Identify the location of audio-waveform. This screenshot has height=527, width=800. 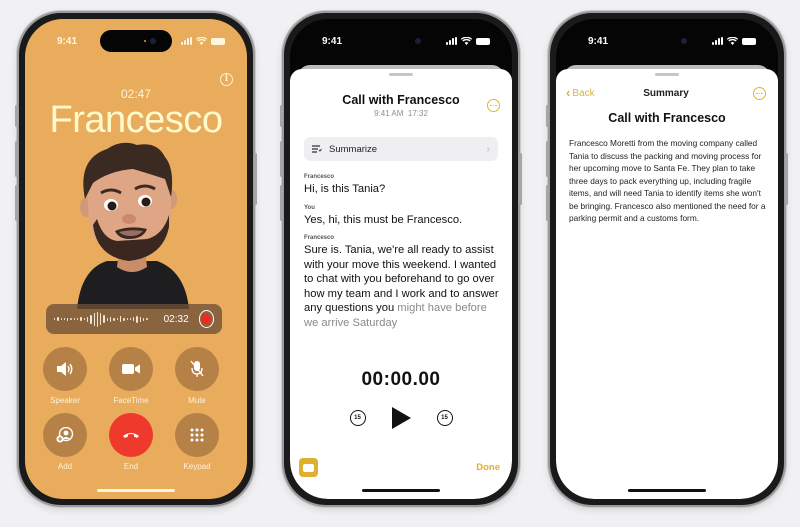
(101, 319).